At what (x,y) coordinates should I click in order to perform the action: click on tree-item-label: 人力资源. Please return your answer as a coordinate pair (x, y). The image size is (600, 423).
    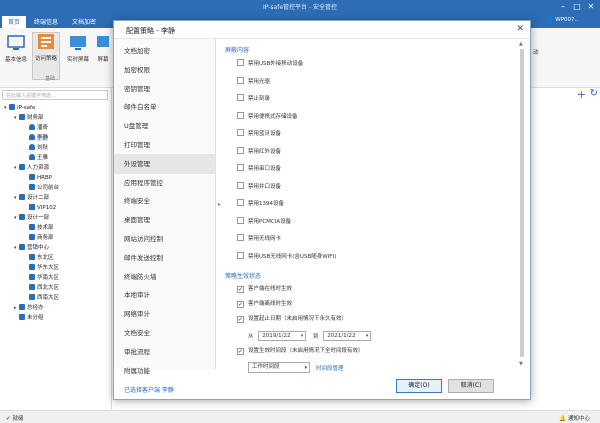
    Looking at the image, I should click on (38, 168).